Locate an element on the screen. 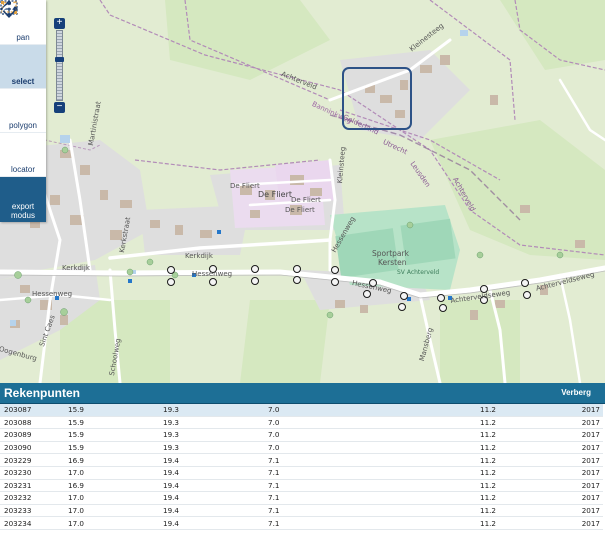 This screenshot has height=540, width=605. table-row: 203232 17.0 19.4 7.1 11.2 2017 is located at coordinates (301, 498).